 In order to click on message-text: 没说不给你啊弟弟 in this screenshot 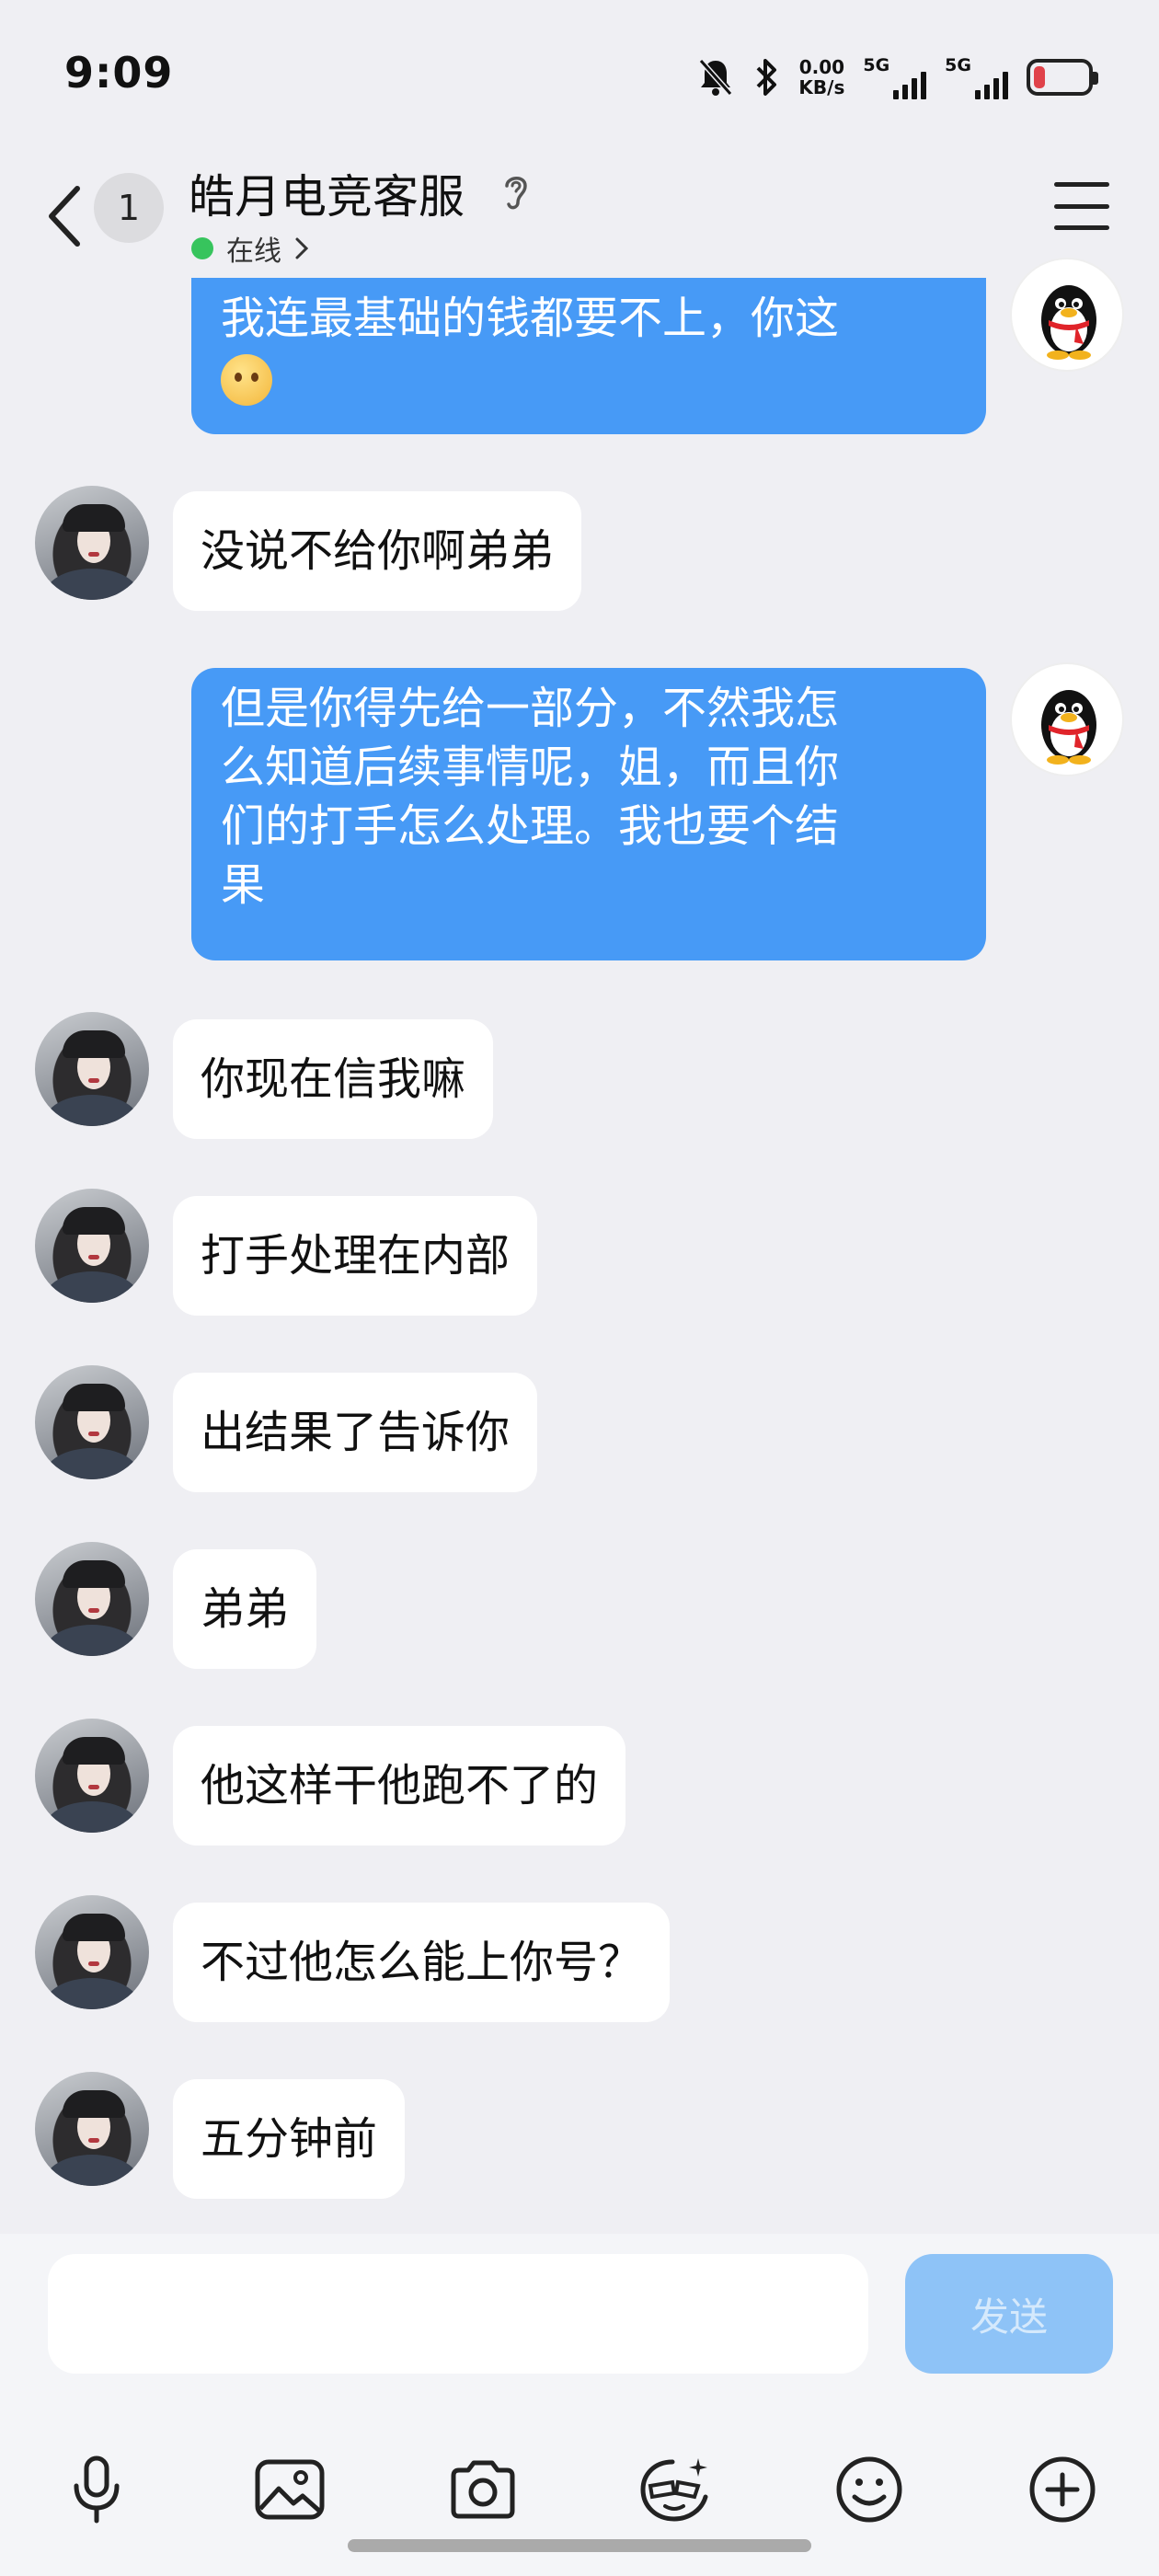, I will do `click(378, 551)`.